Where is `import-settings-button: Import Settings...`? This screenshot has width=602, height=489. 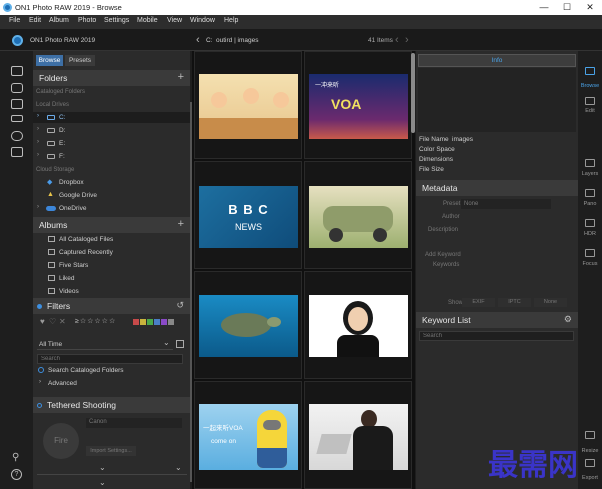 import-settings-button: Import Settings... is located at coordinates (111, 451).